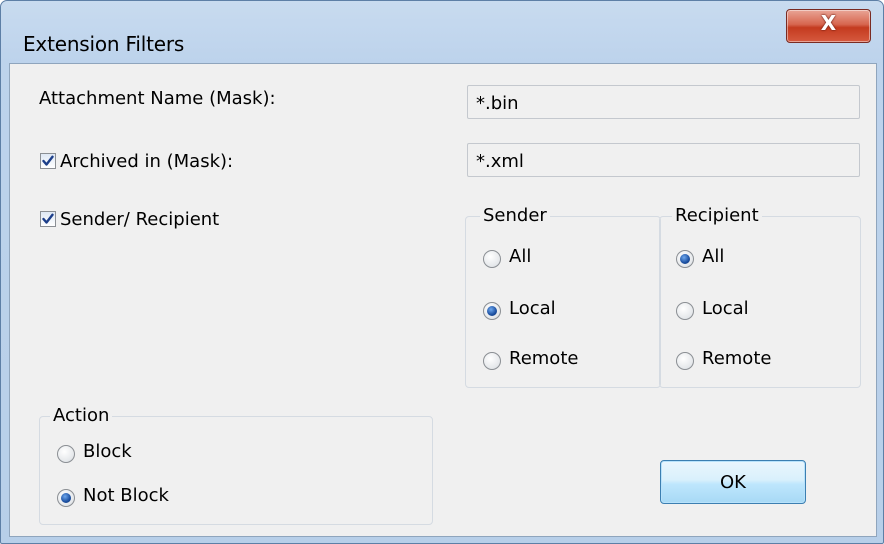 The height and width of the screenshot is (544, 884). I want to click on close-button: X, so click(828, 26).